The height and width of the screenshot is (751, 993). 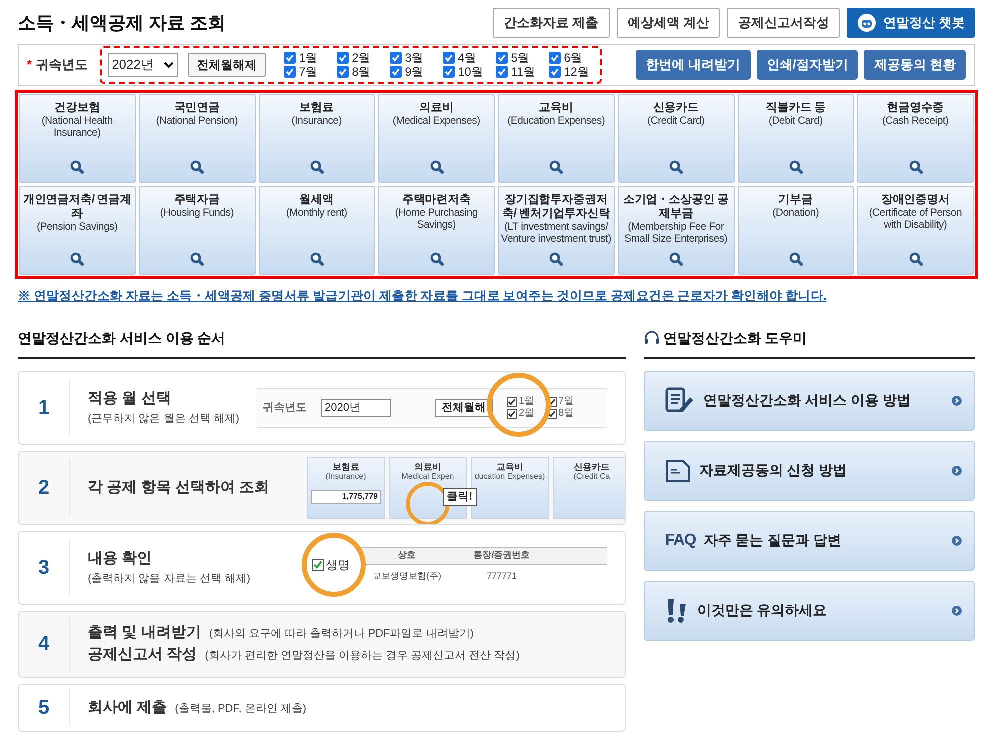 I want to click on month-label: 12월, so click(x=577, y=72).